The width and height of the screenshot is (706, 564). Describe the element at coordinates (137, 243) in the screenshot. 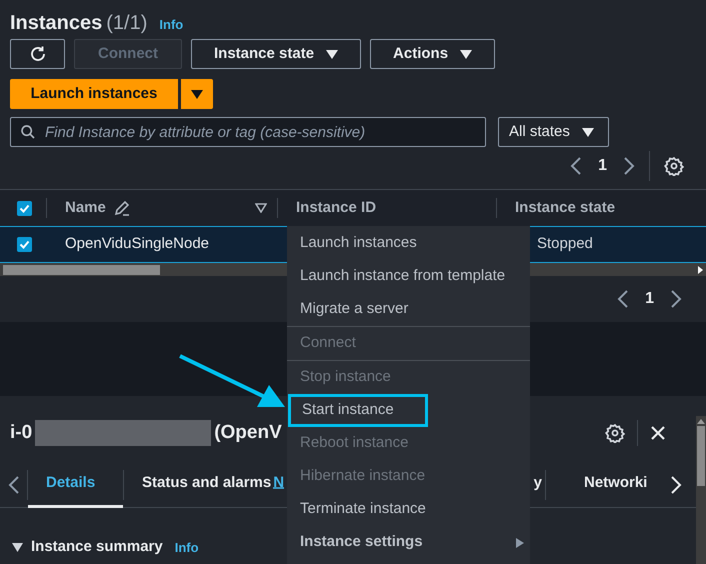

I see `table-cell: OpenViduSingleNode` at that location.